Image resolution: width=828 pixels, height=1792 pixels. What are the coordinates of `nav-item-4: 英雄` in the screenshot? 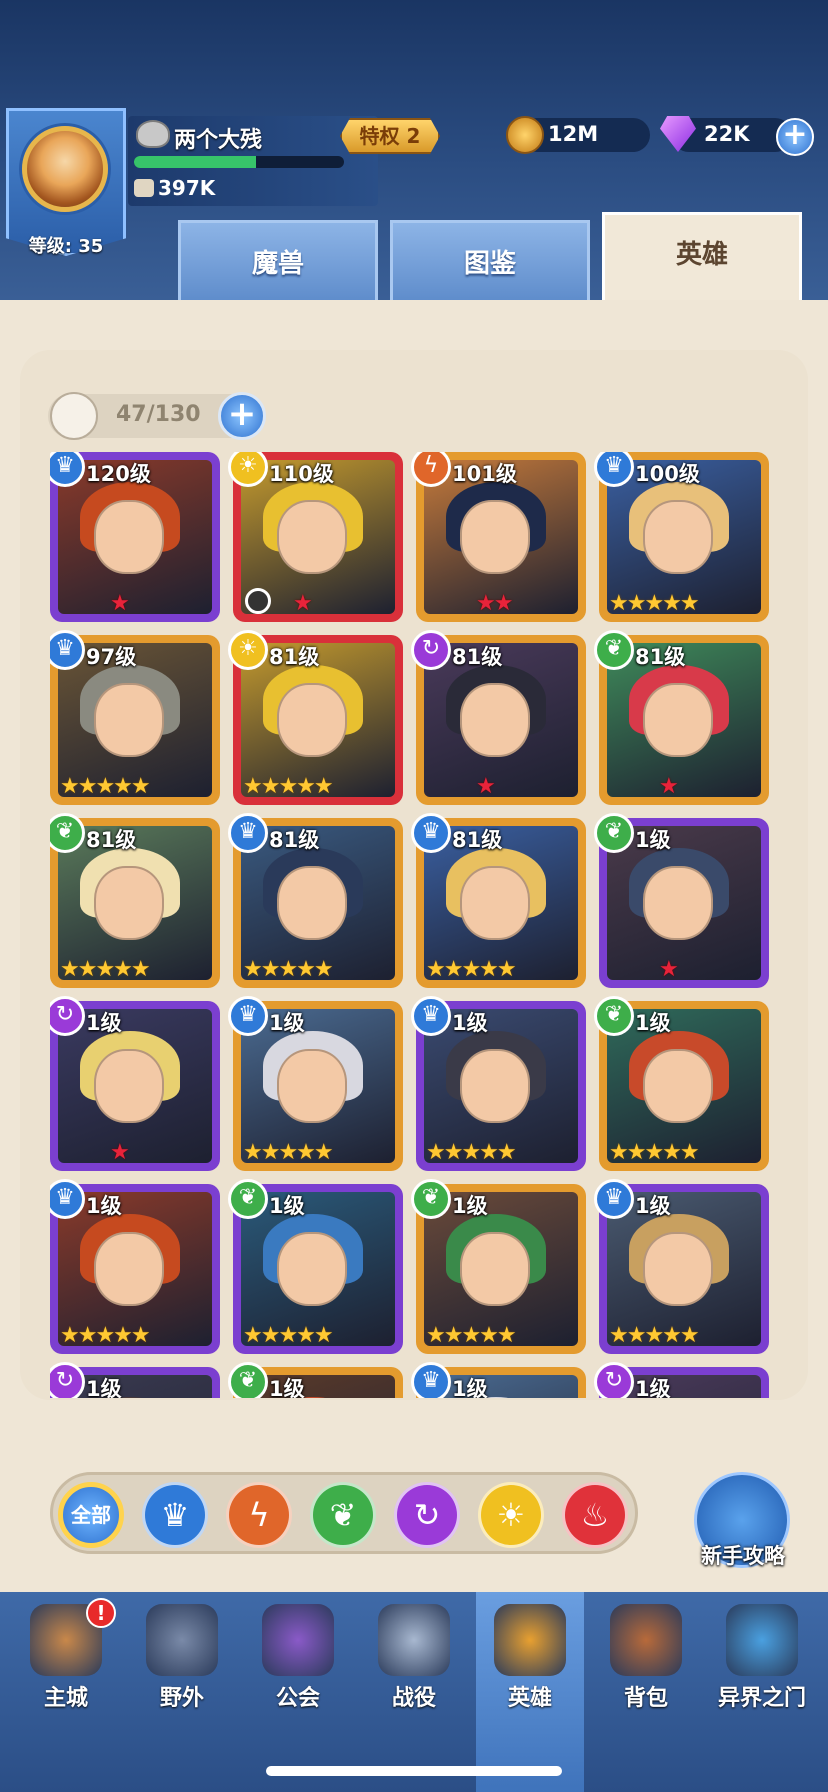 It's located at (526, 1656).